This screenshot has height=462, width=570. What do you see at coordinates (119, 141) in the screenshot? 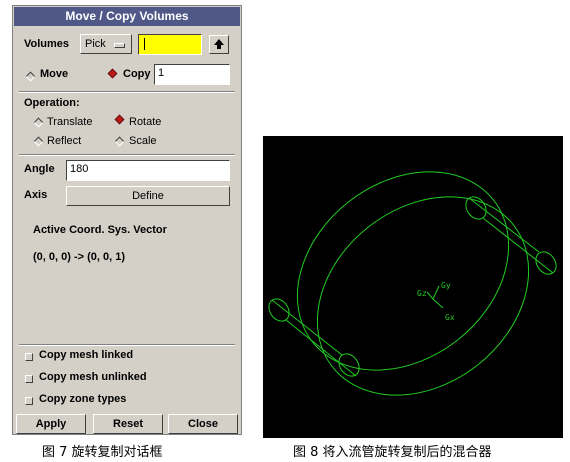
I see `scale-radio` at bounding box center [119, 141].